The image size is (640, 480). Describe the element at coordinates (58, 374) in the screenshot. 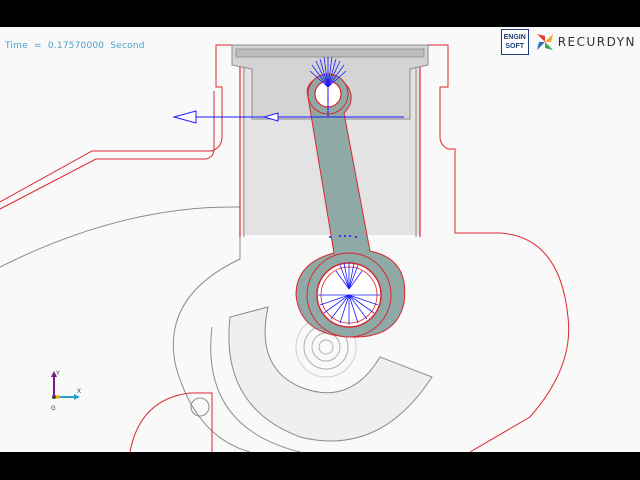

I see `axis-y-label: Y` at that location.